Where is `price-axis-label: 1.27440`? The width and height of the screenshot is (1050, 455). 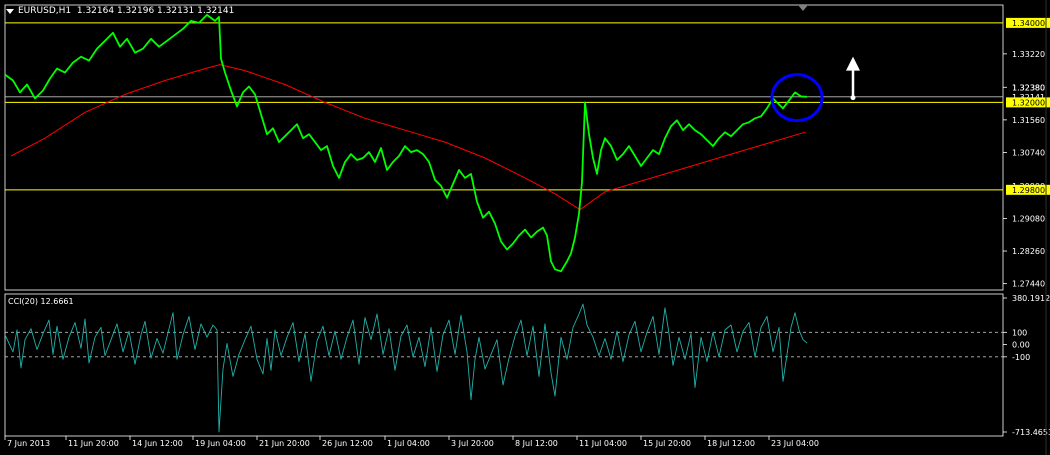 price-axis-label: 1.27440 is located at coordinates (1028, 284).